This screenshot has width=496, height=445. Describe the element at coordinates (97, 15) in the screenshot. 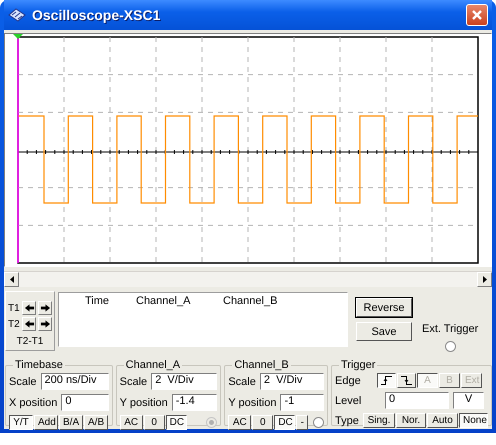

I see `window-title: Oscilloscope-XSC1` at that location.